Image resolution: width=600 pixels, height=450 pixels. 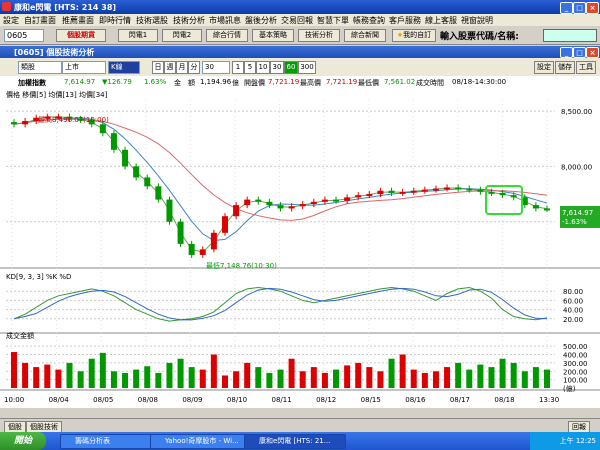 What do you see at coordinates (277, 67) in the screenshot?
I see `interval-30-button: 30` at bounding box center [277, 67].